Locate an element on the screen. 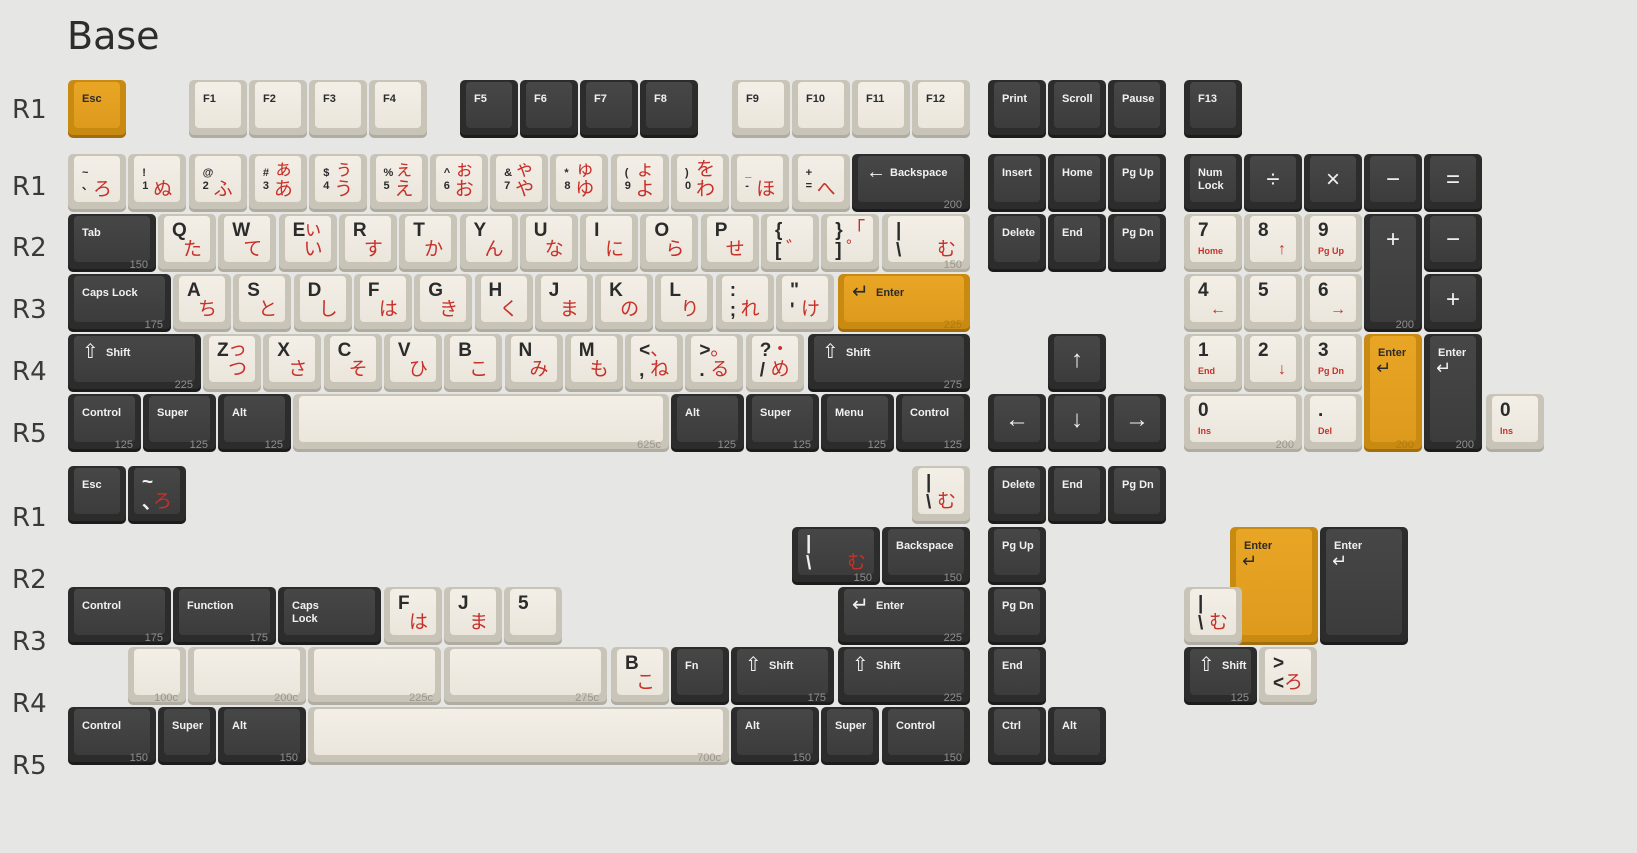  right-alt-key: Alt 125 is located at coordinates (707, 423).